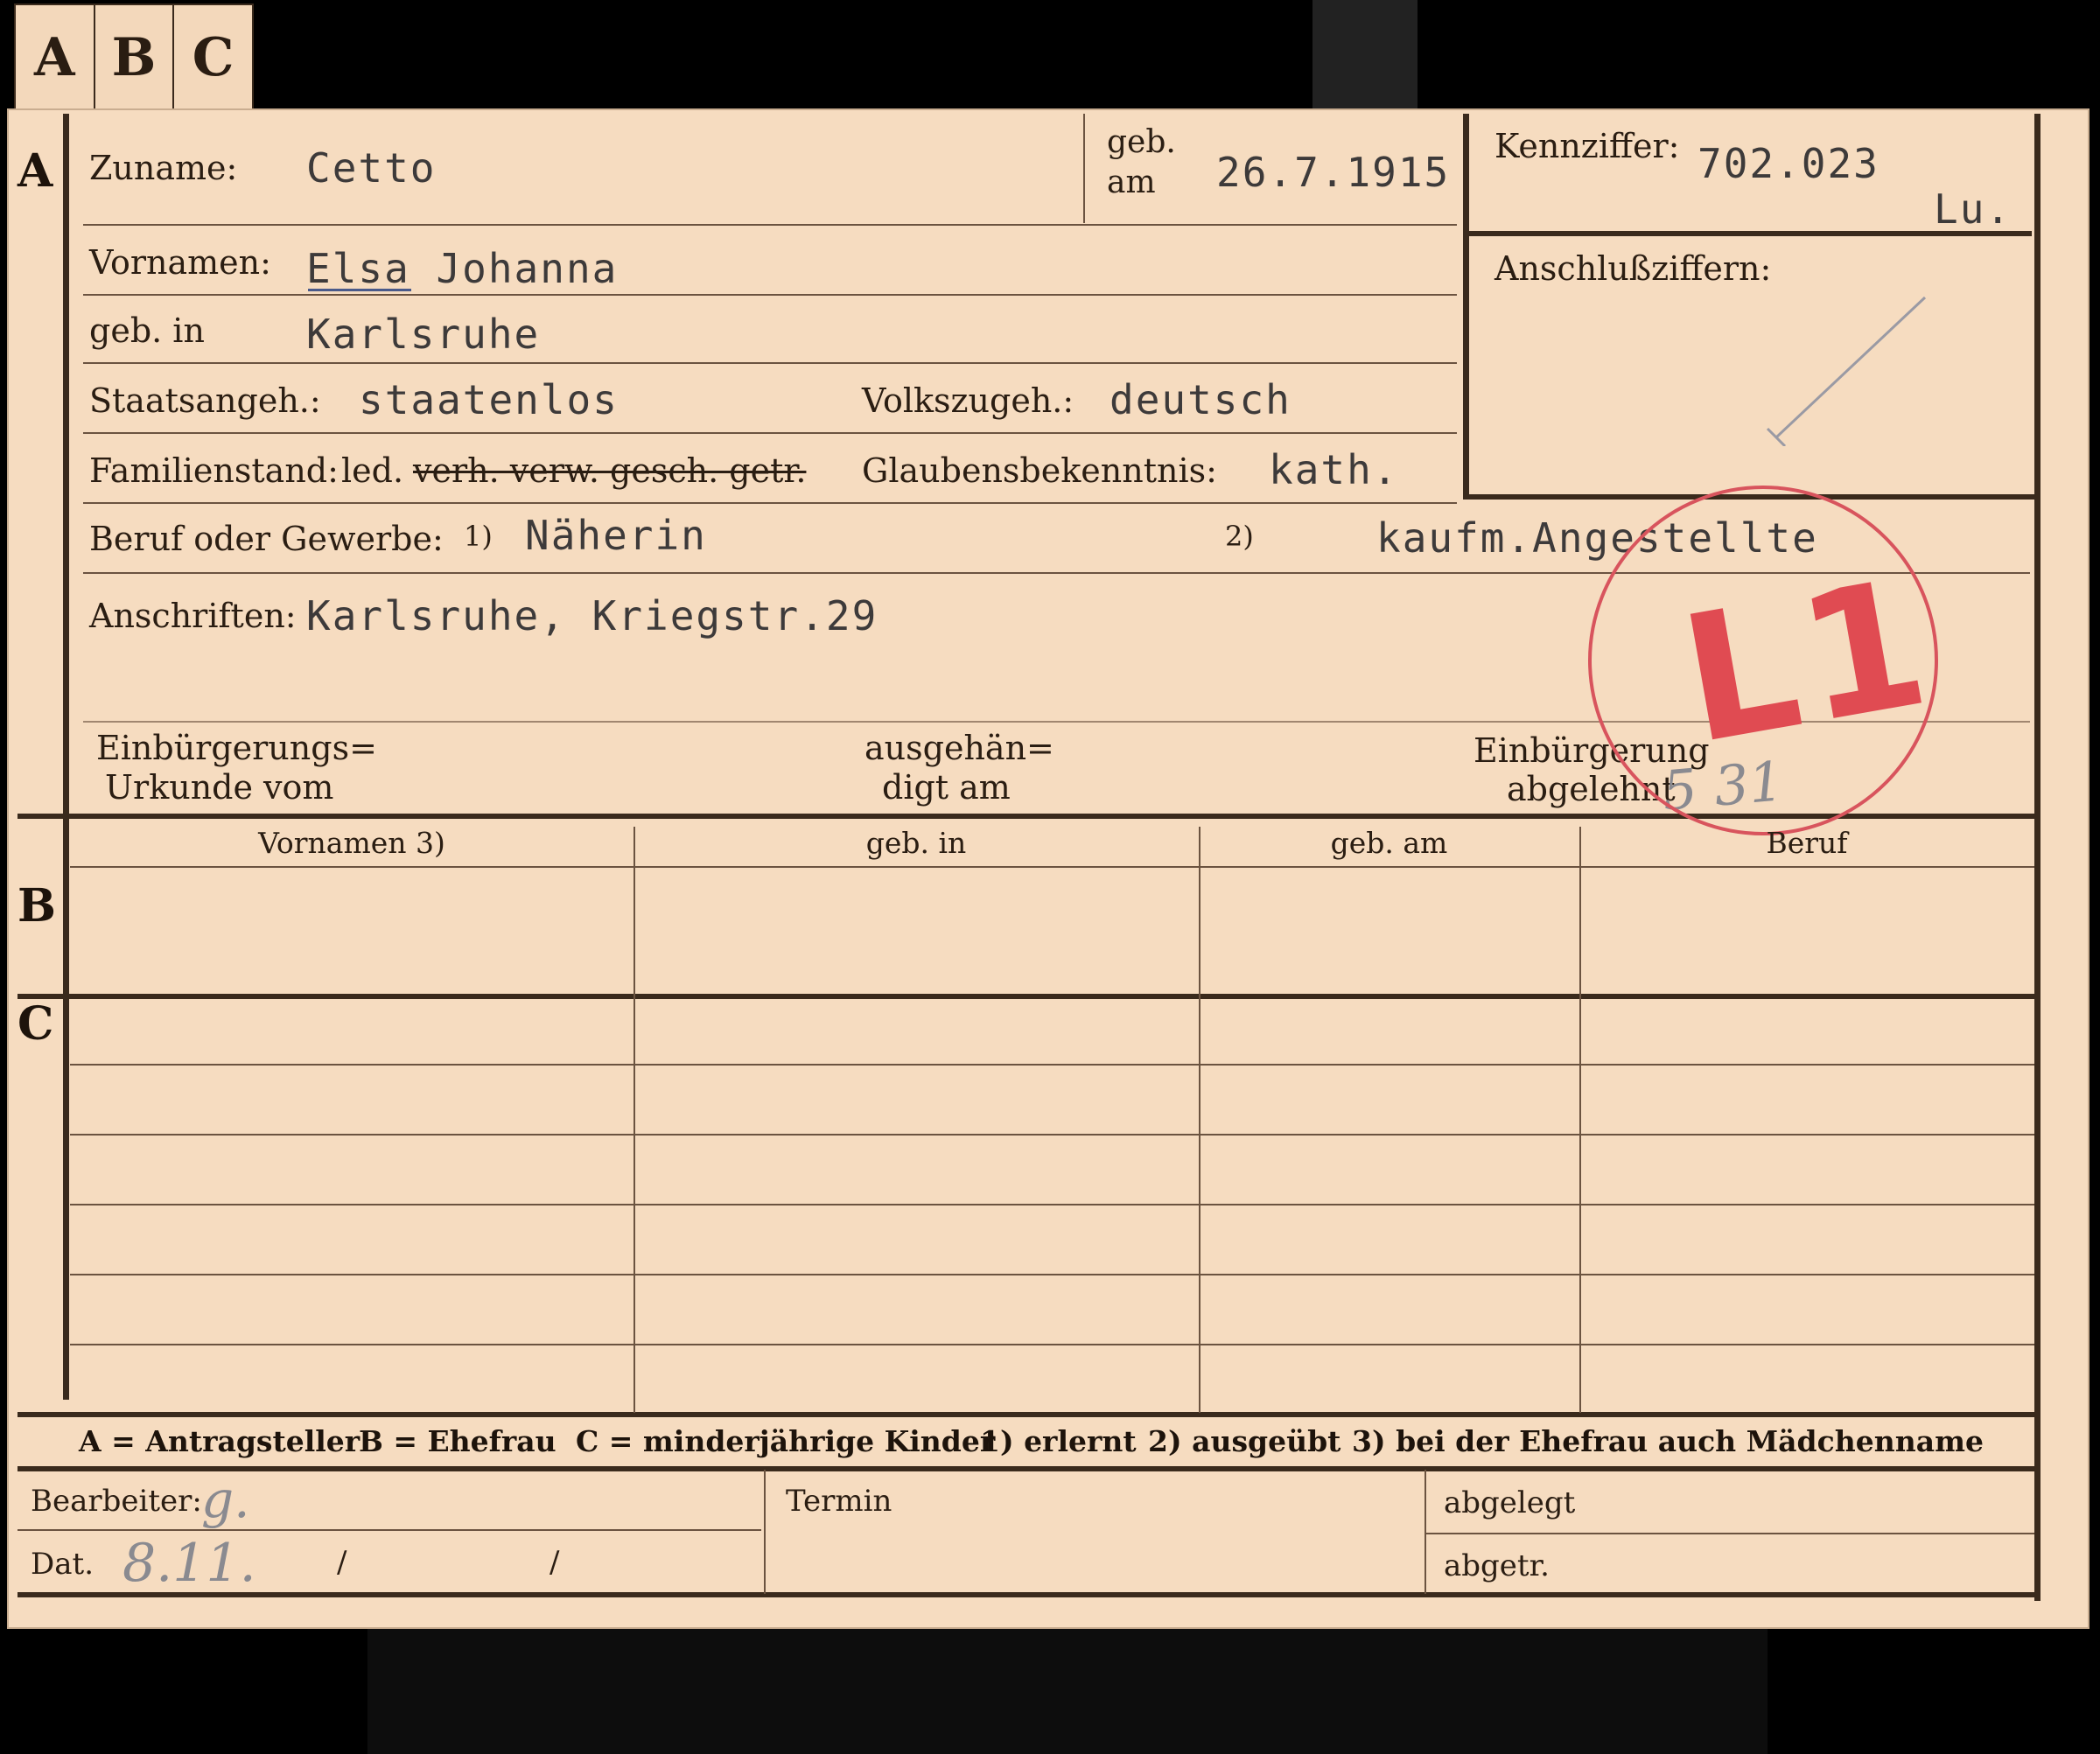 Image resolution: width=2100 pixels, height=1754 pixels. What do you see at coordinates (351, 843) in the screenshot?
I see `col-header-vornamen: Vornamen 3)` at bounding box center [351, 843].